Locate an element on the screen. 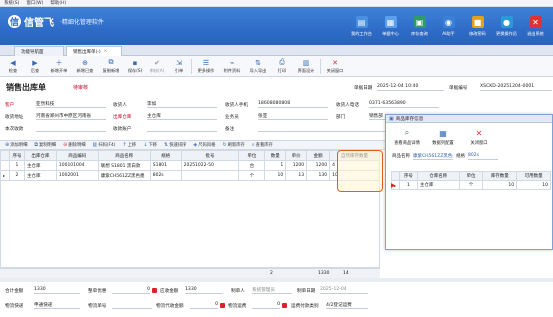  address-field: 河南省郑州市中原区河南省 is located at coordinates (71, 116).